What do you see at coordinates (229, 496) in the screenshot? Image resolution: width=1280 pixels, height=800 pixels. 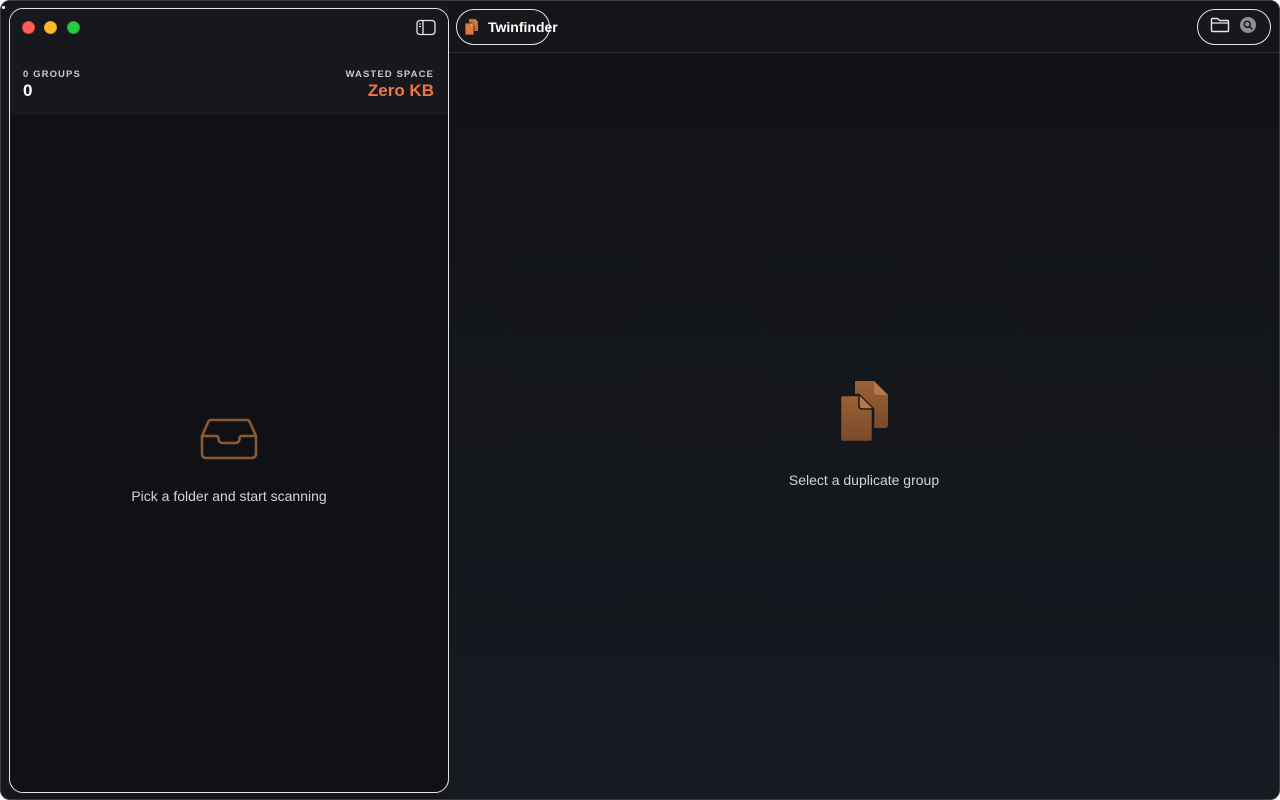 I see `sidebar-empty-message: Pick a folder and start scanning` at bounding box center [229, 496].